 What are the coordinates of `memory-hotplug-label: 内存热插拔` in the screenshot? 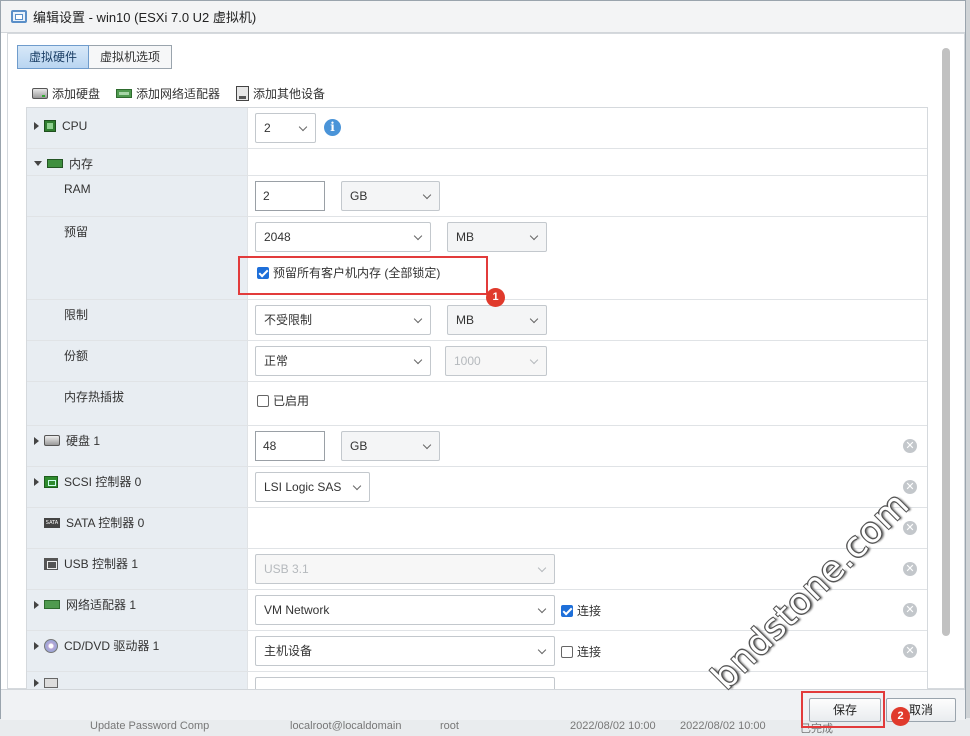 It's located at (94, 397).